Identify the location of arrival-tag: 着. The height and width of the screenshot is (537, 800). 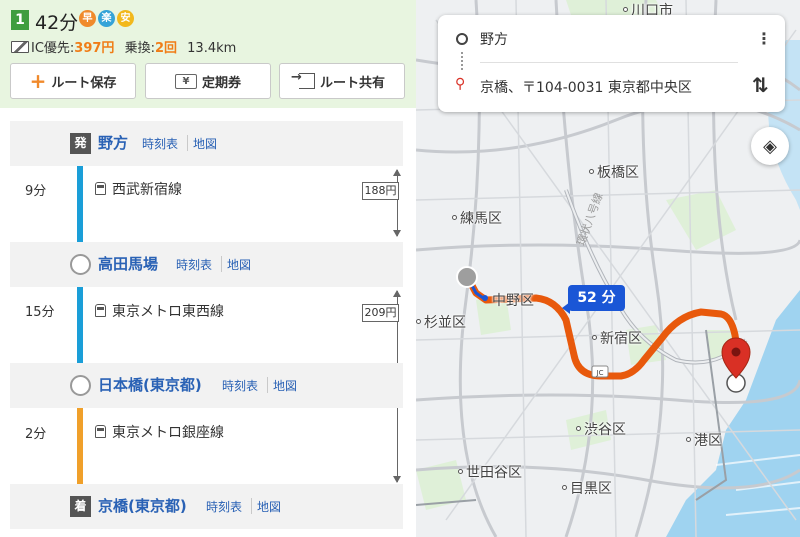
(80, 506).